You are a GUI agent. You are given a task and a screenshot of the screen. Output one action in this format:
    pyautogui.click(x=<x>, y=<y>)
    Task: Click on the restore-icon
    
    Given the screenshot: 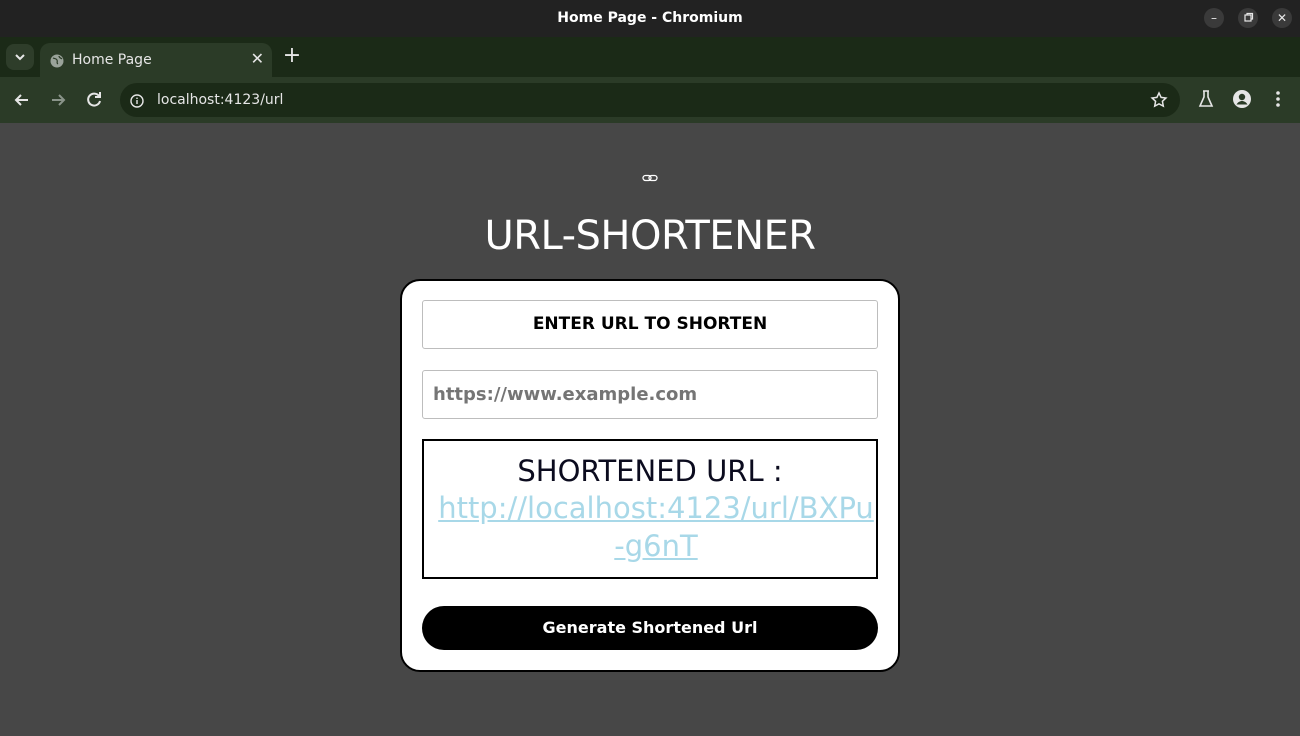 What is the action you would take?
    pyautogui.click(x=1248, y=18)
    